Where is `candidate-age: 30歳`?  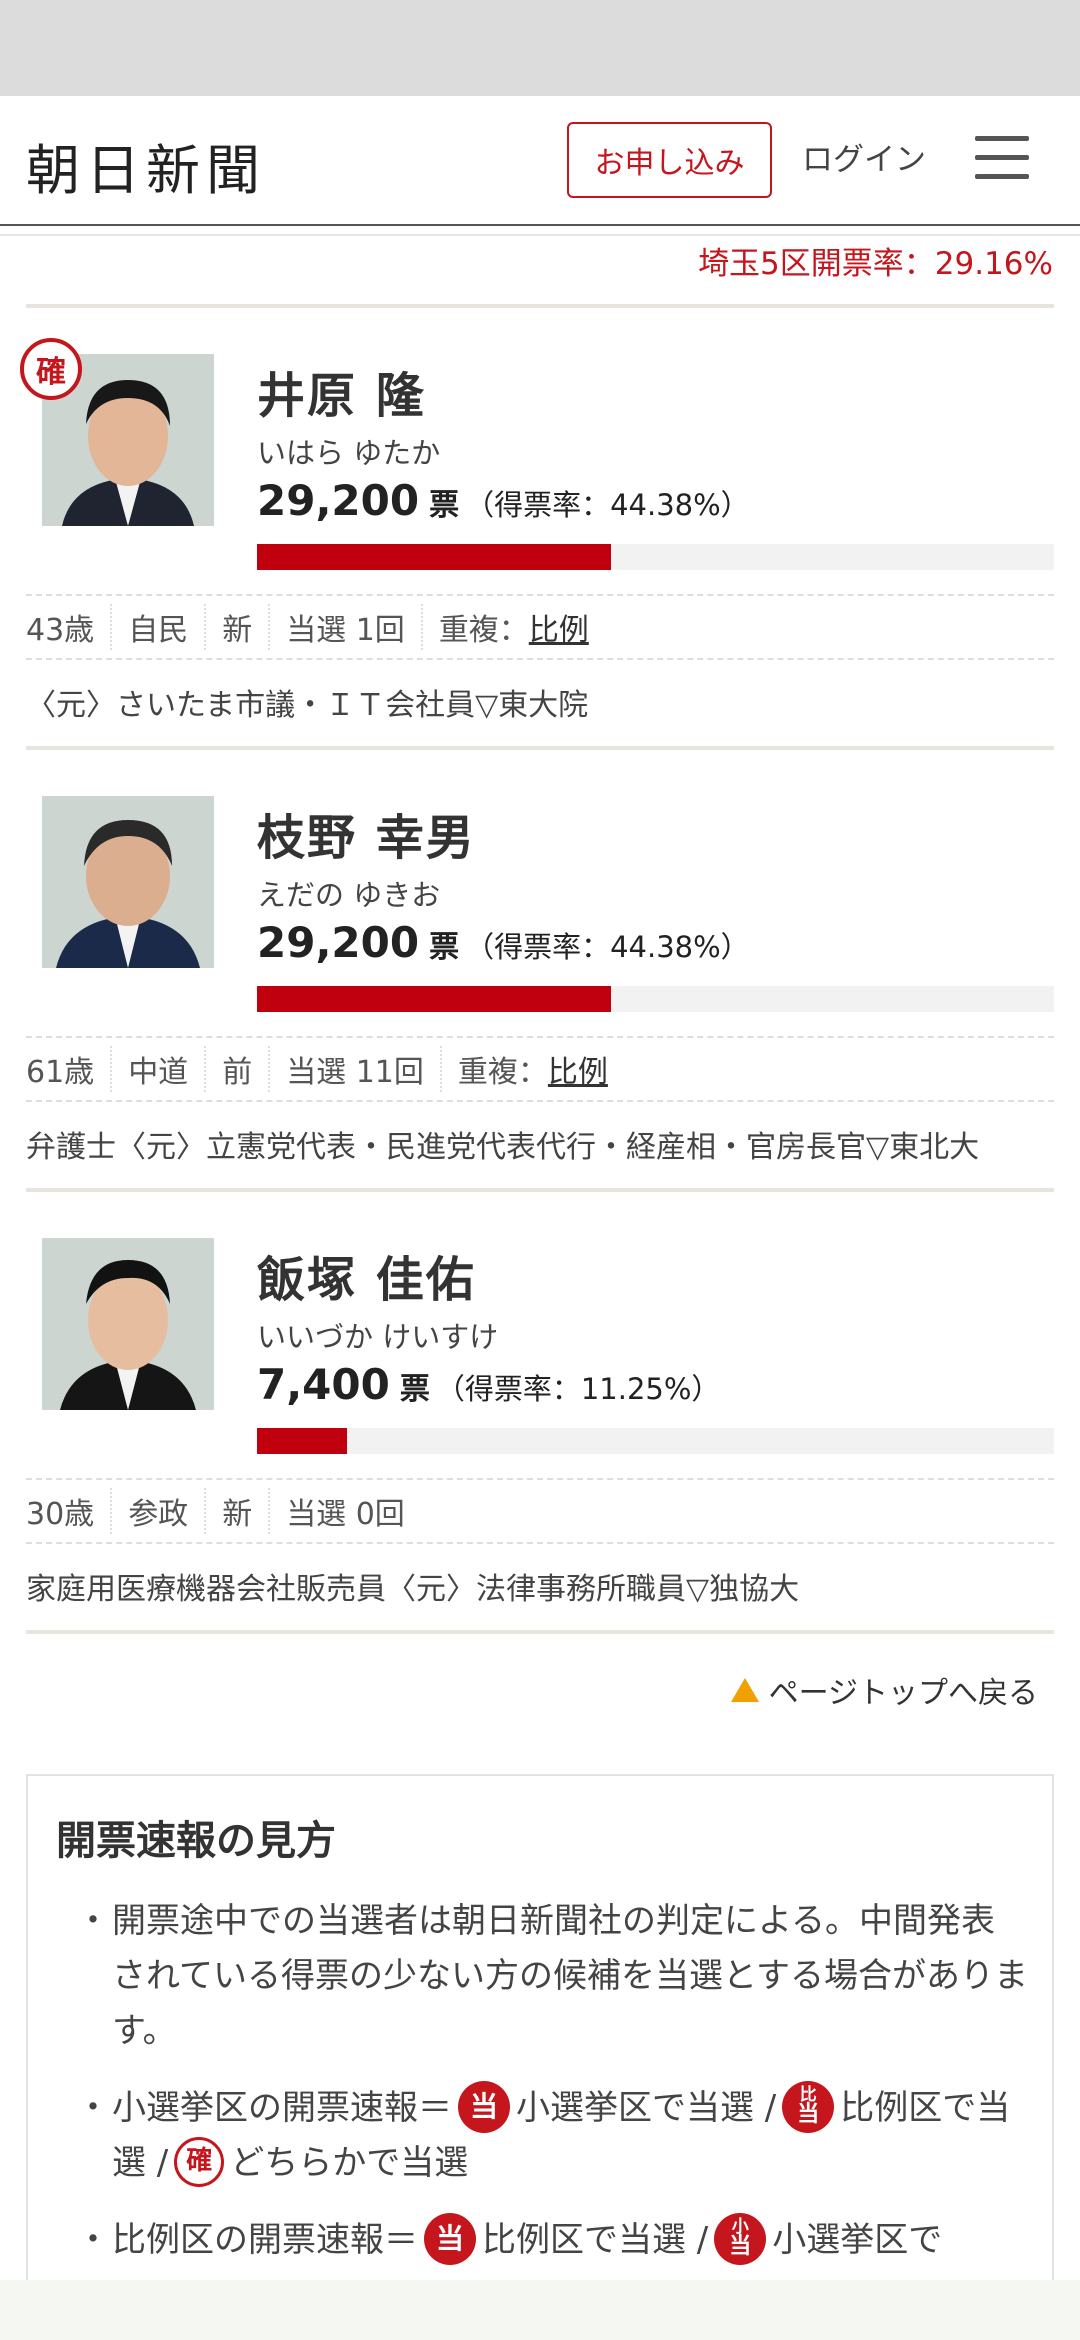 candidate-age: 30歳 is located at coordinates (69, 1511).